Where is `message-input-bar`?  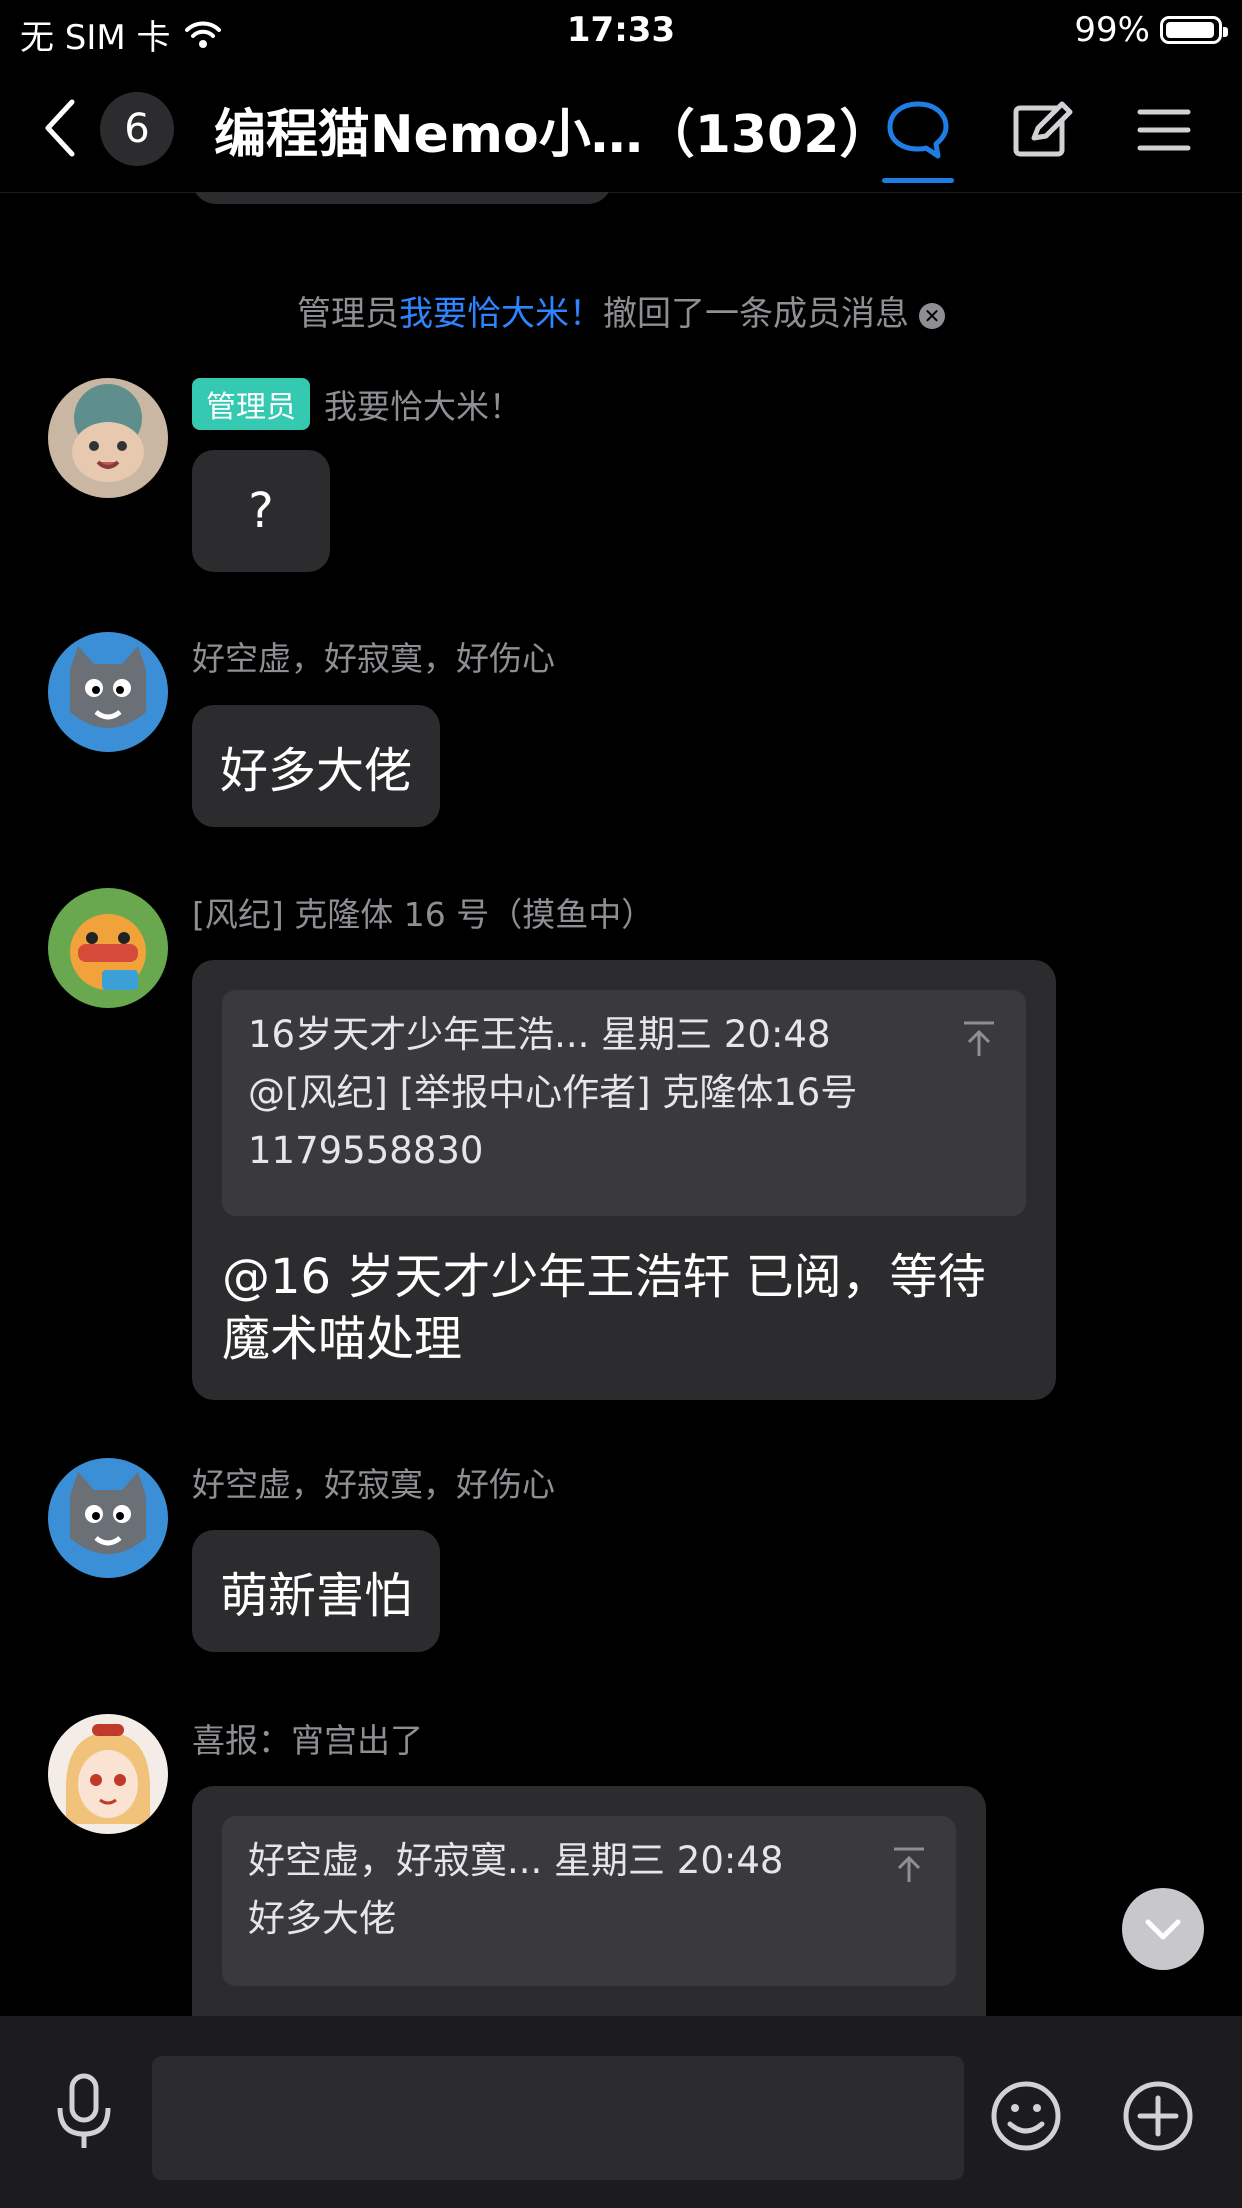
message-input-bar is located at coordinates (621, 2112).